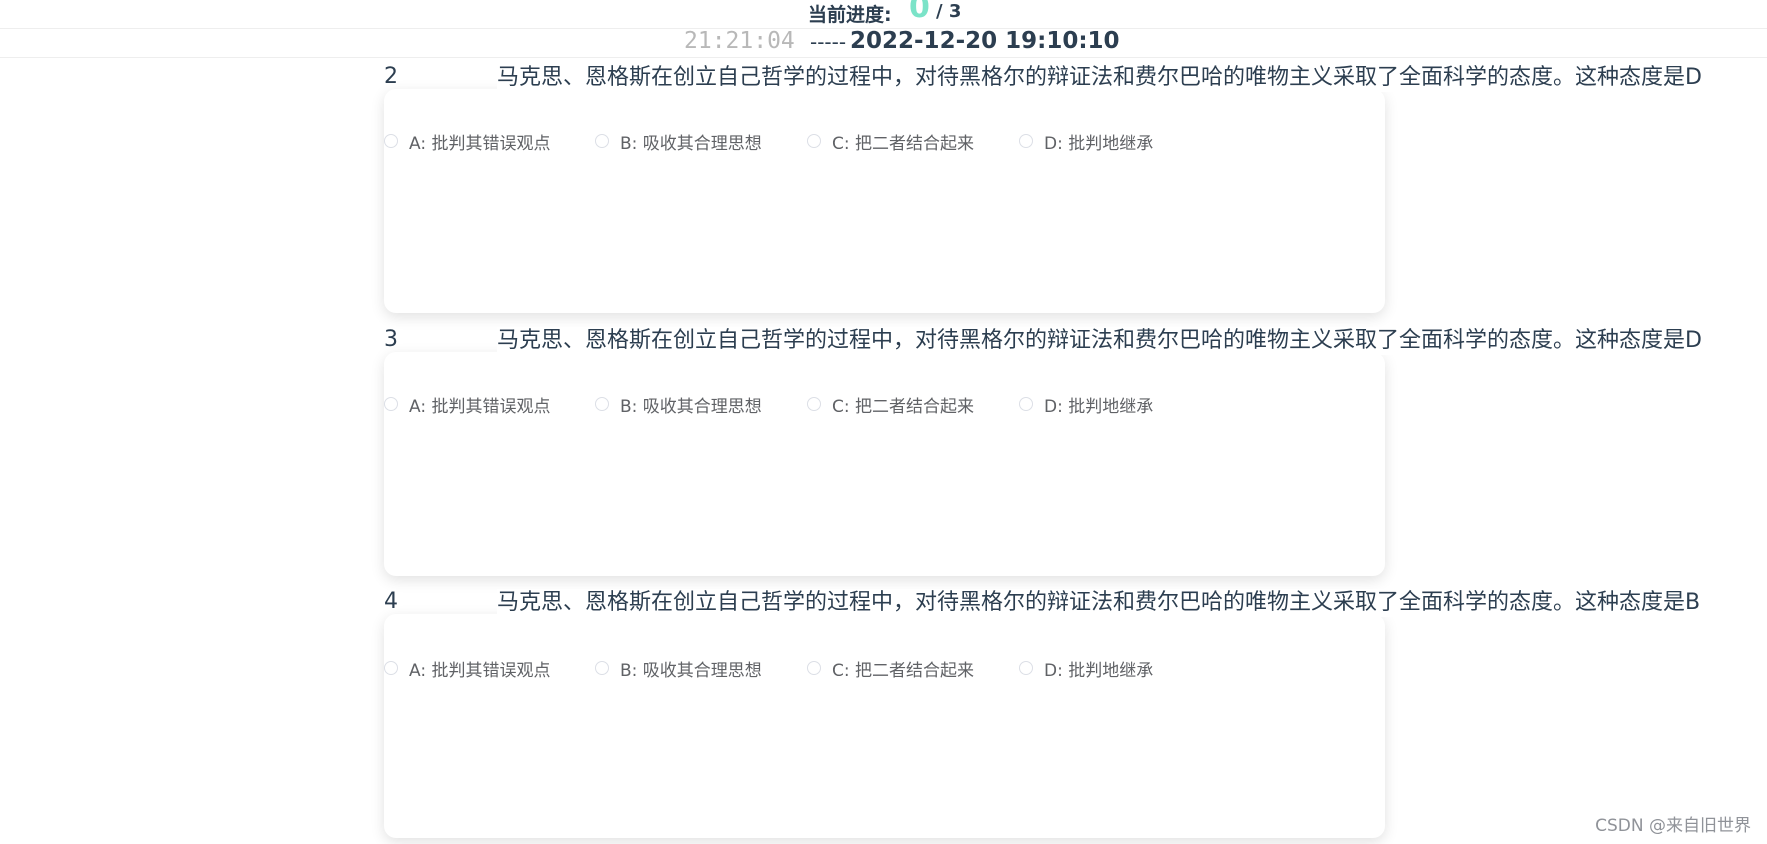  Describe the element at coordinates (919, 12) in the screenshot. I see `progress-current-count: 0` at that location.